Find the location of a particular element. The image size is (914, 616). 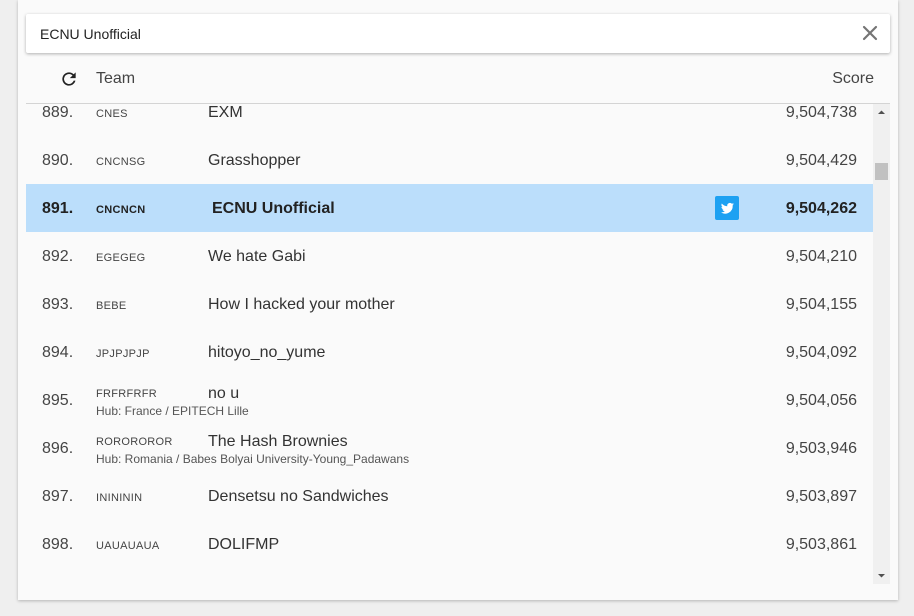

twitter-icon is located at coordinates (727, 208).